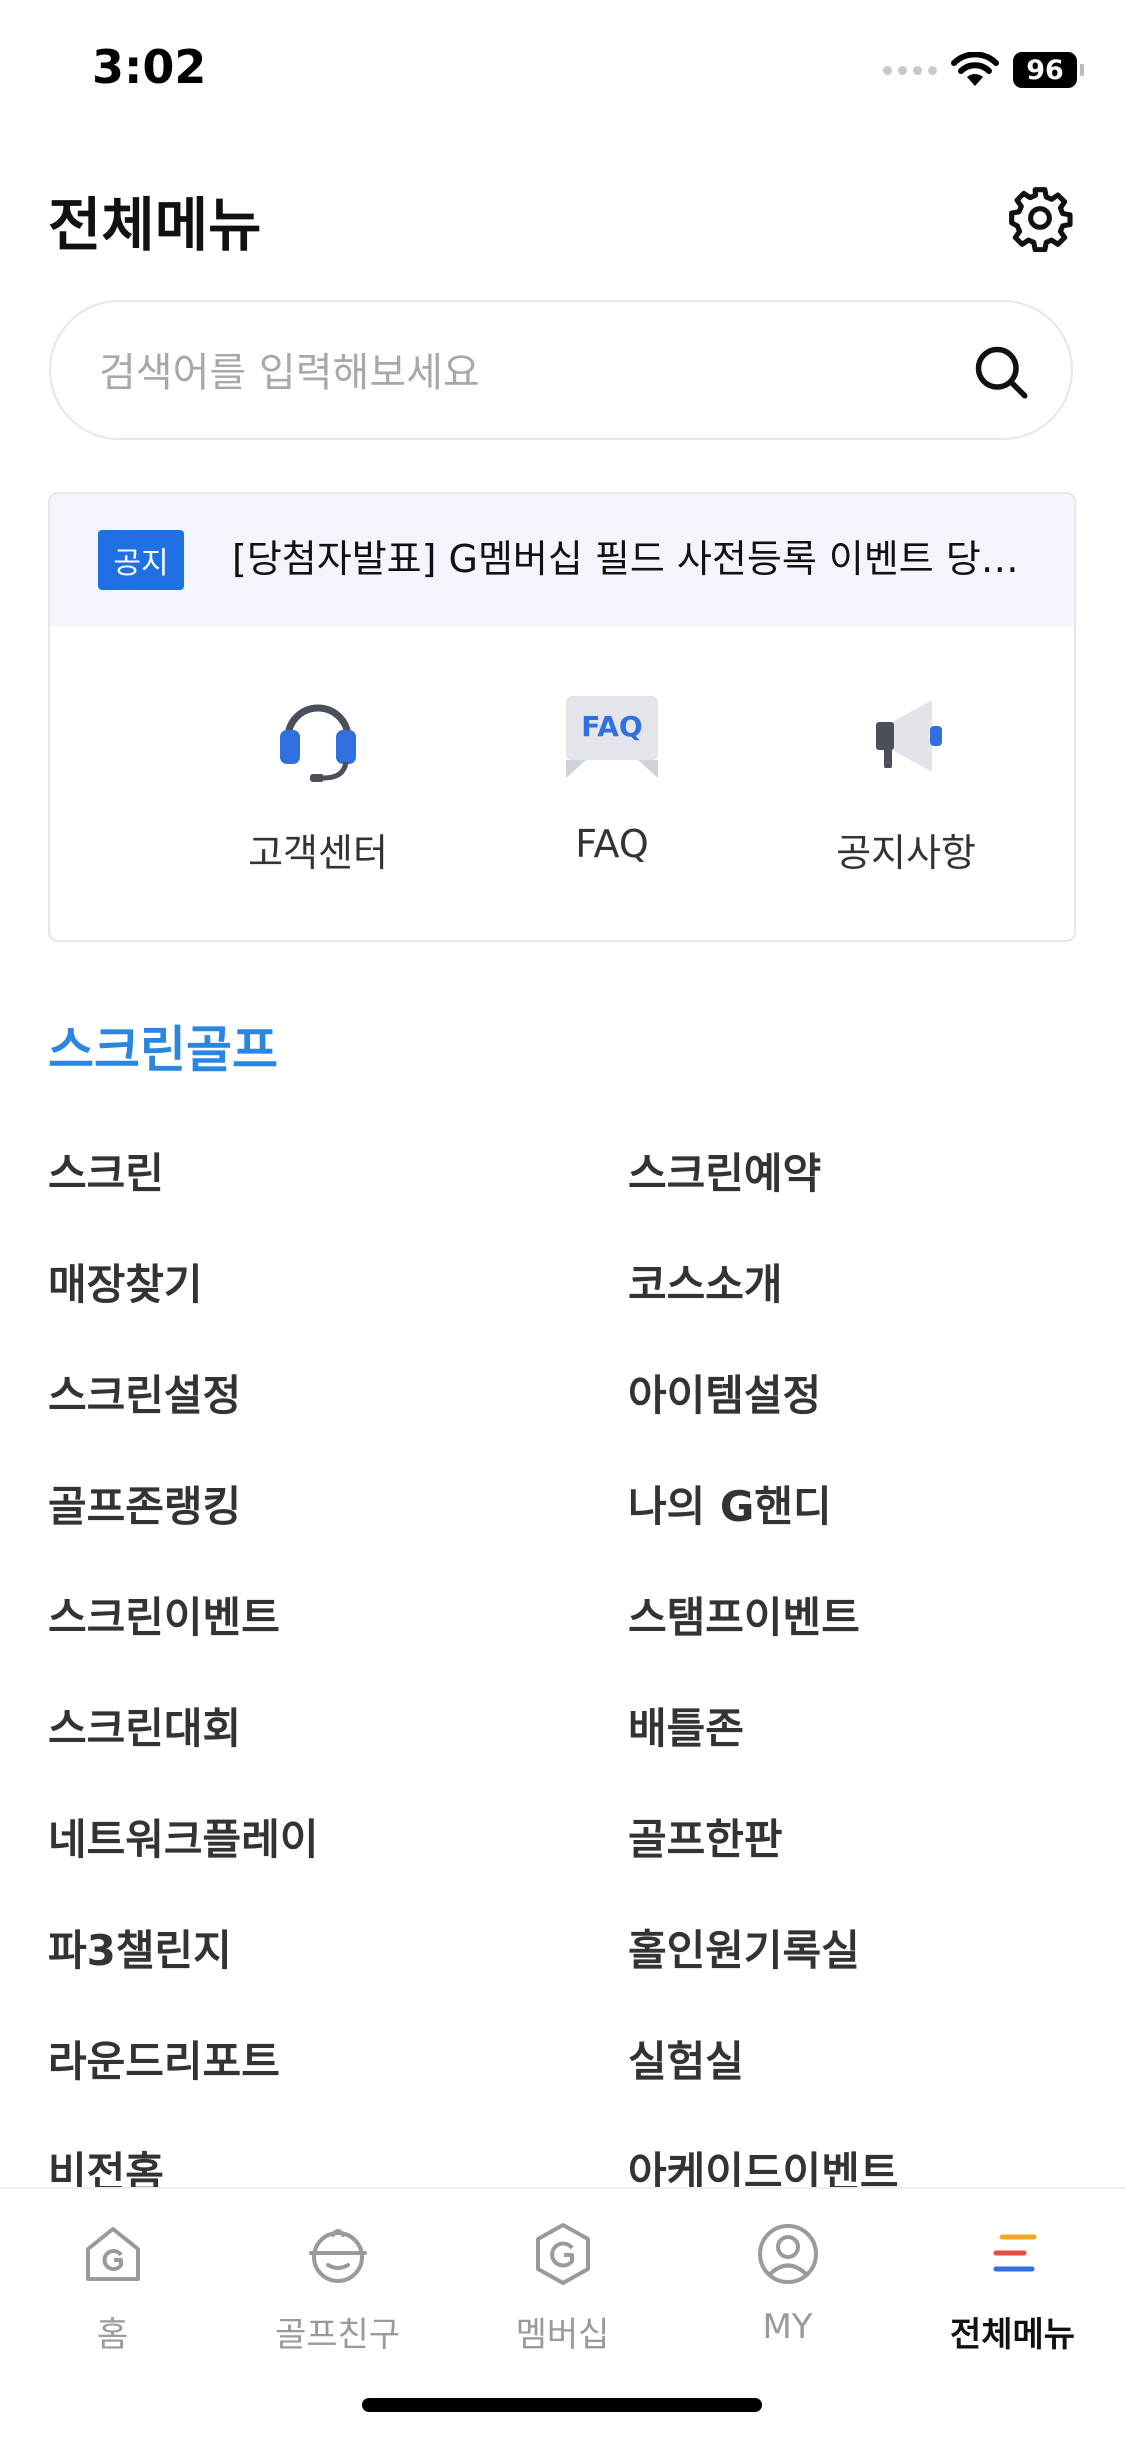 This screenshot has height=2438, width=1125. I want to click on nav-label: 멤버십, so click(562, 2335).